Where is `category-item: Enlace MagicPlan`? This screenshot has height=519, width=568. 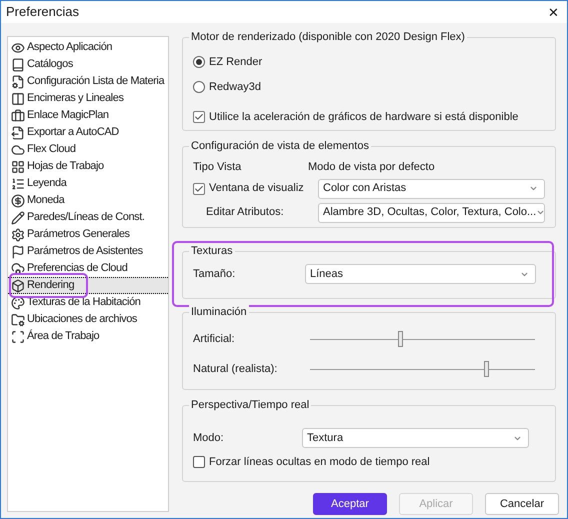 category-item: Enlace MagicPlan is located at coordinates (88, 115).